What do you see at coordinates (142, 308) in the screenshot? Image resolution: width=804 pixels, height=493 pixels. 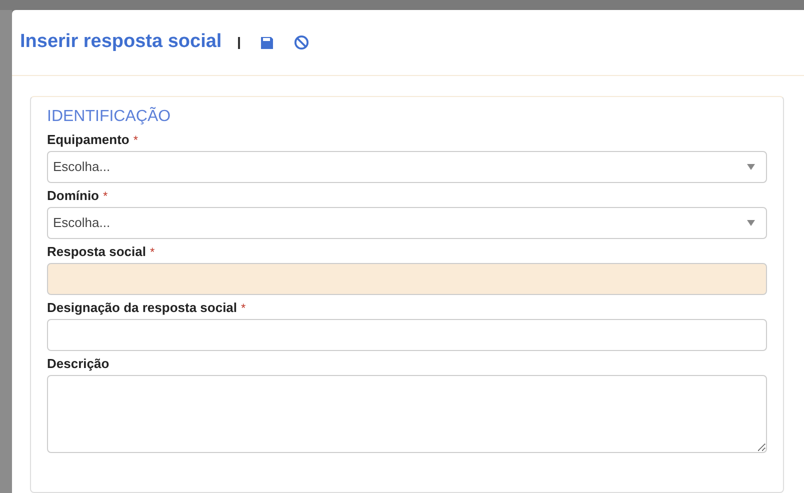 I see `field-label: Designação da resposta social` at bounding box center [142, 308].